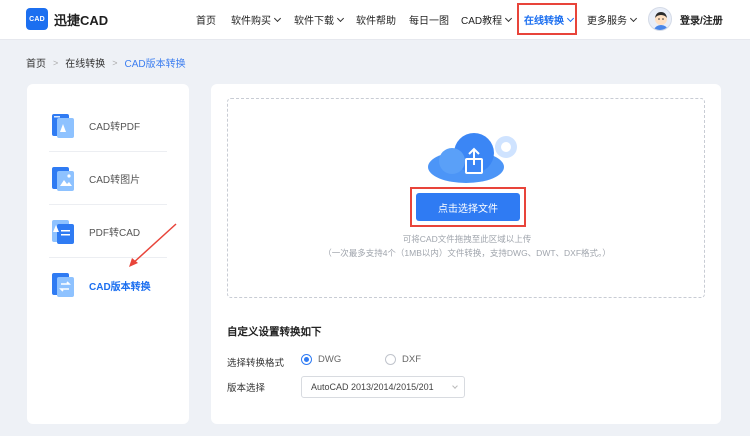  What do you see at coordinates (701, 19) in the screenshot?
I see `login-register-link: 登录/注册` at bounding box center [701, 19].